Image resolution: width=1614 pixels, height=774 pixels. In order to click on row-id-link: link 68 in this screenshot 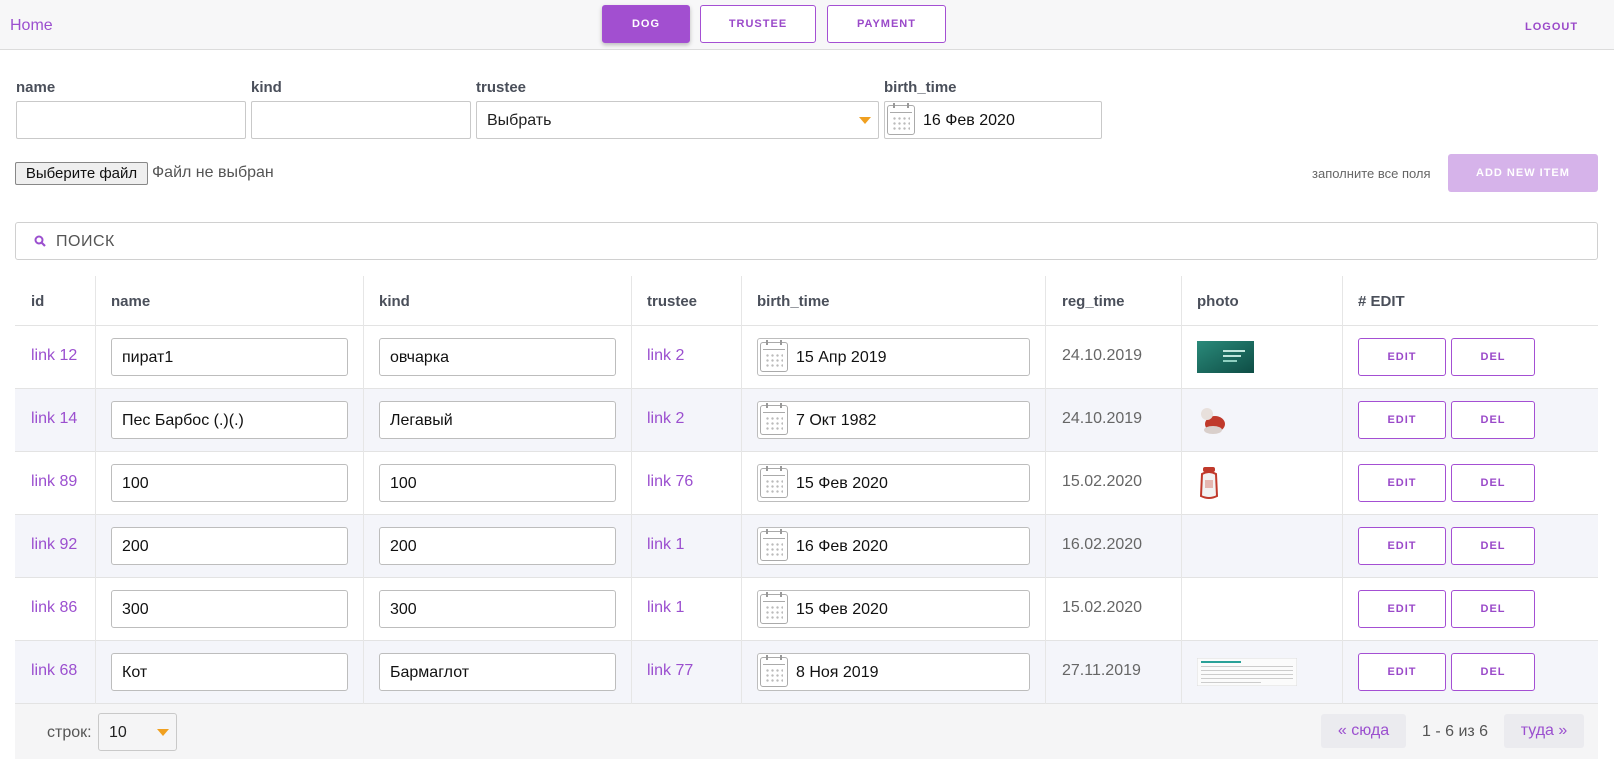, I will do `click(54, 671)`.